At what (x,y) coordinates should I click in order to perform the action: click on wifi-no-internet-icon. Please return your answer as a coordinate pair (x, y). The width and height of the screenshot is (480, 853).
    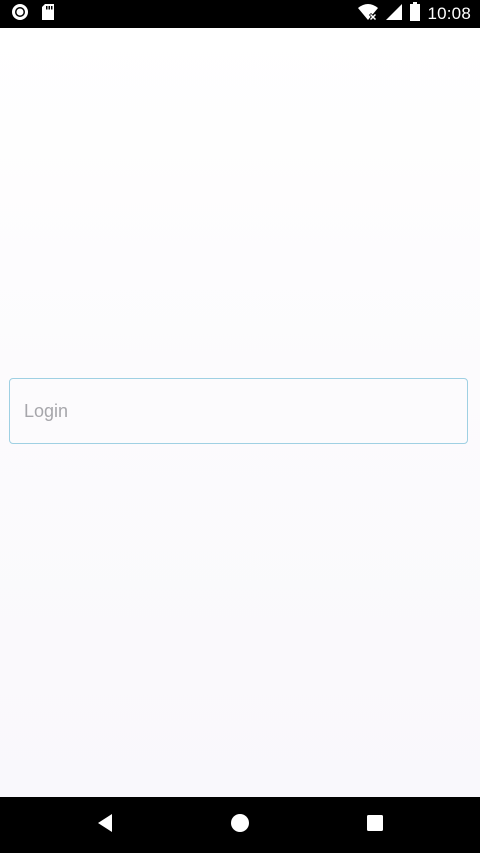
    Looking at the image, I should click on (368, 14).